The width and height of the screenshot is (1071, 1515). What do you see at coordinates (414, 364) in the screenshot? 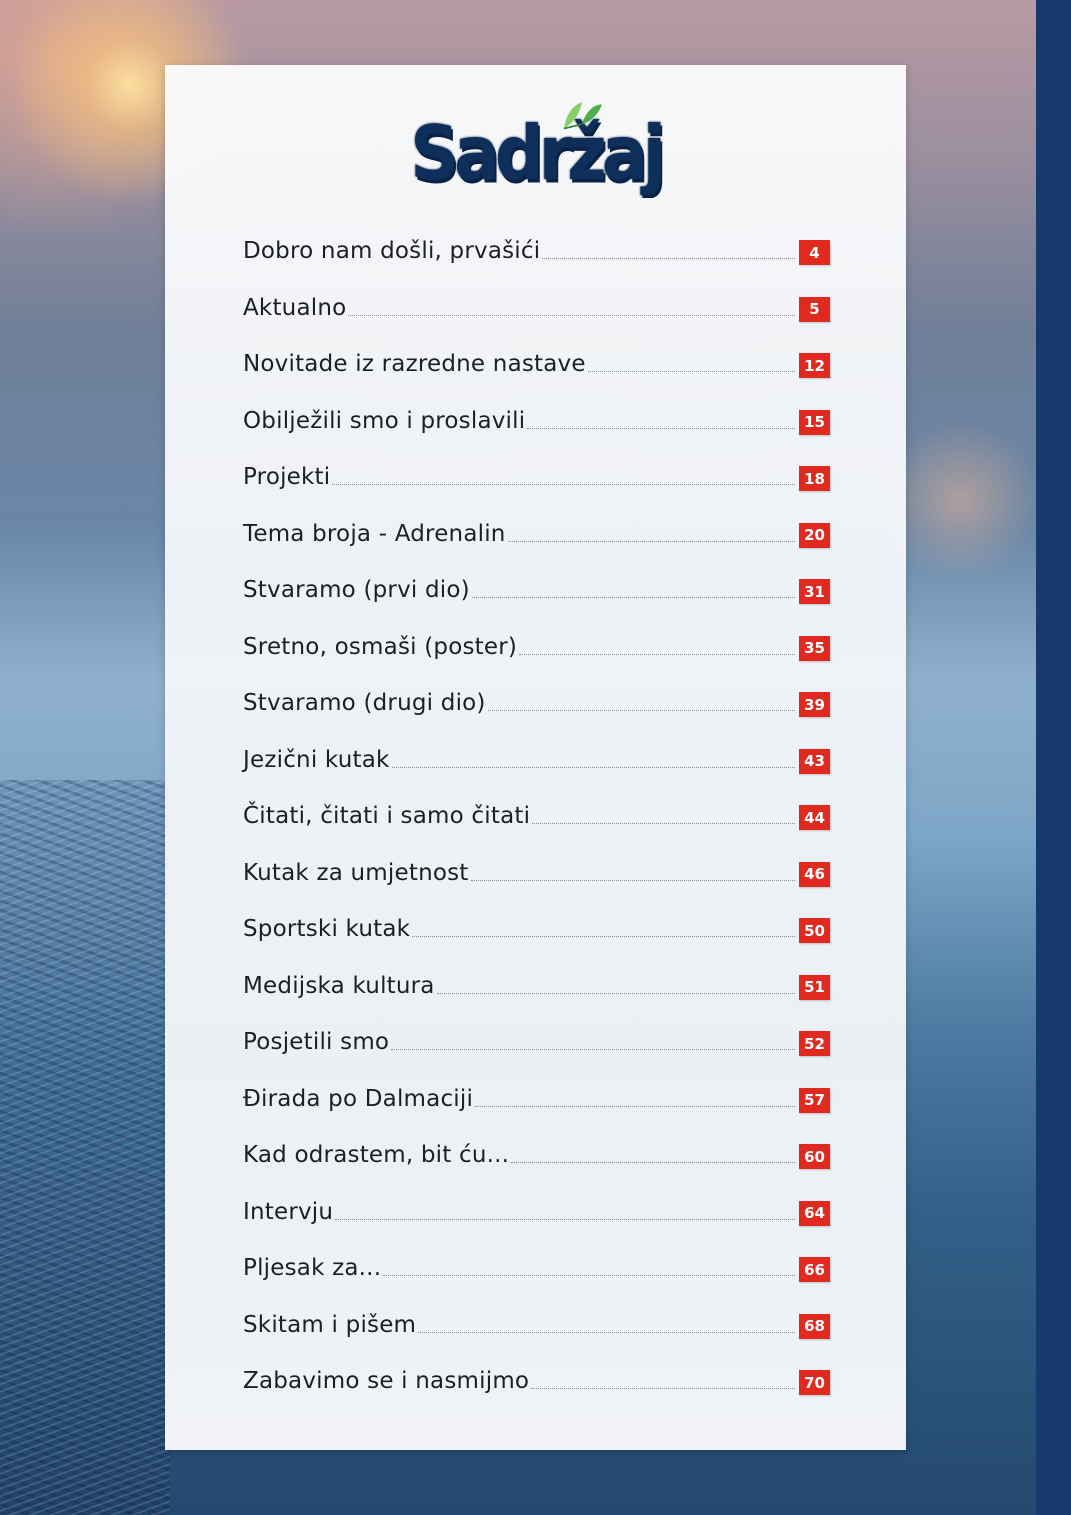
I see `toc-entry-label: Novitade iz razredne nastave` at bounding box center [414, 364].